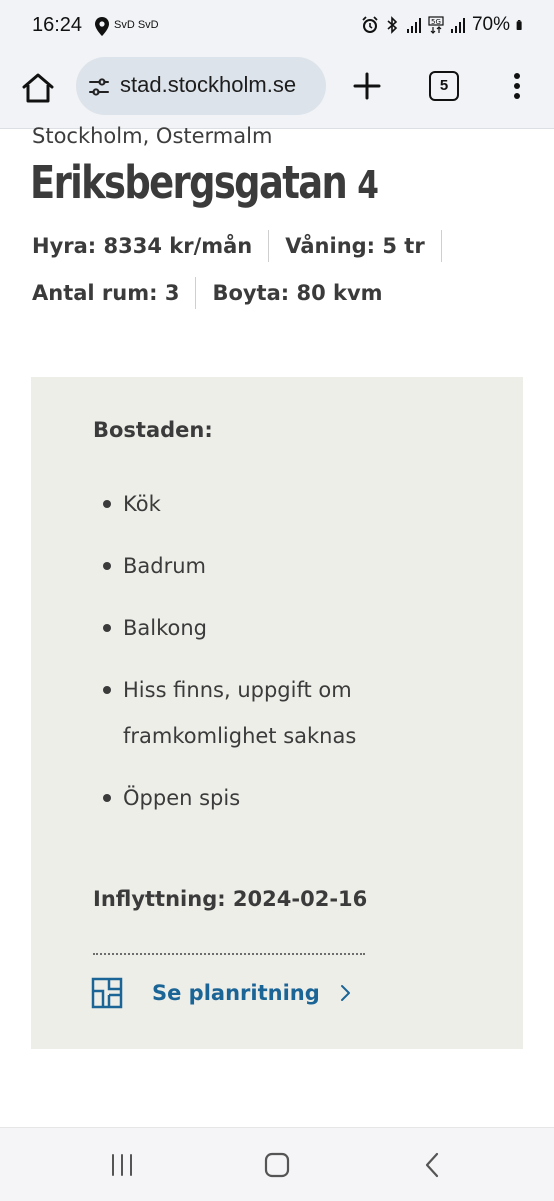  I want to click on battery-percentage: 70%, so click(490, 24).